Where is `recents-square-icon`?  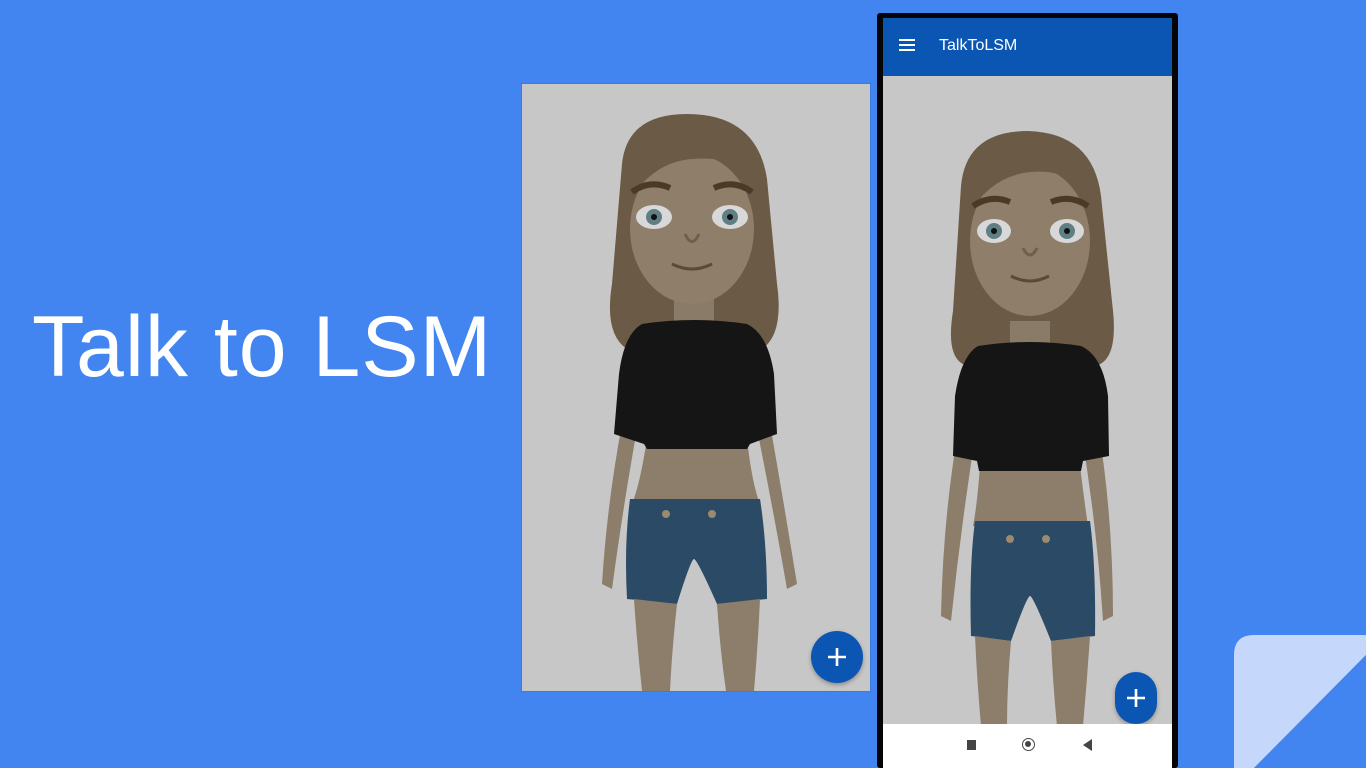 recents-square-icon is located at coordinates (971, 745).